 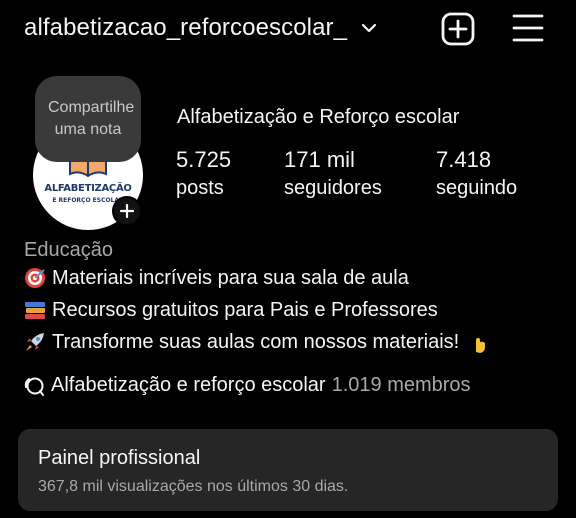 What do you see at coordinates (319, 159) in the screenshot?
I see `stat-value: 171 mil` at bounding box center [319, 159].